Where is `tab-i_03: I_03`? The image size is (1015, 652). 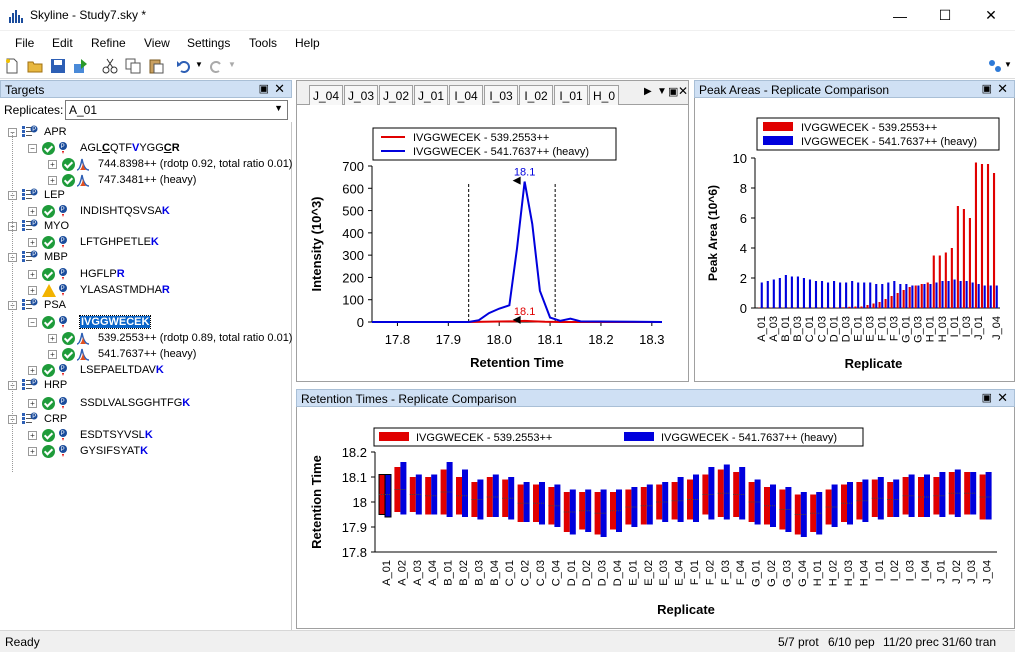 tab-i_03: I_03 is located at coordinates (501, 95).